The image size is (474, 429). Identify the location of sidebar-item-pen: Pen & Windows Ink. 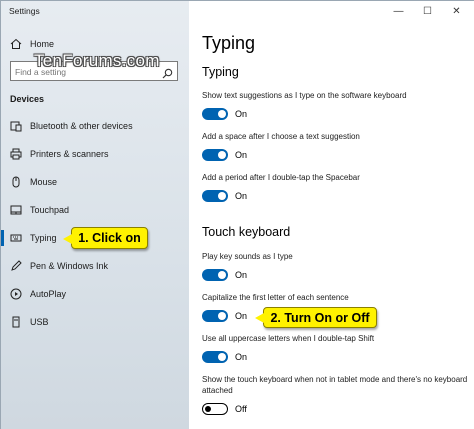
(95, 266).